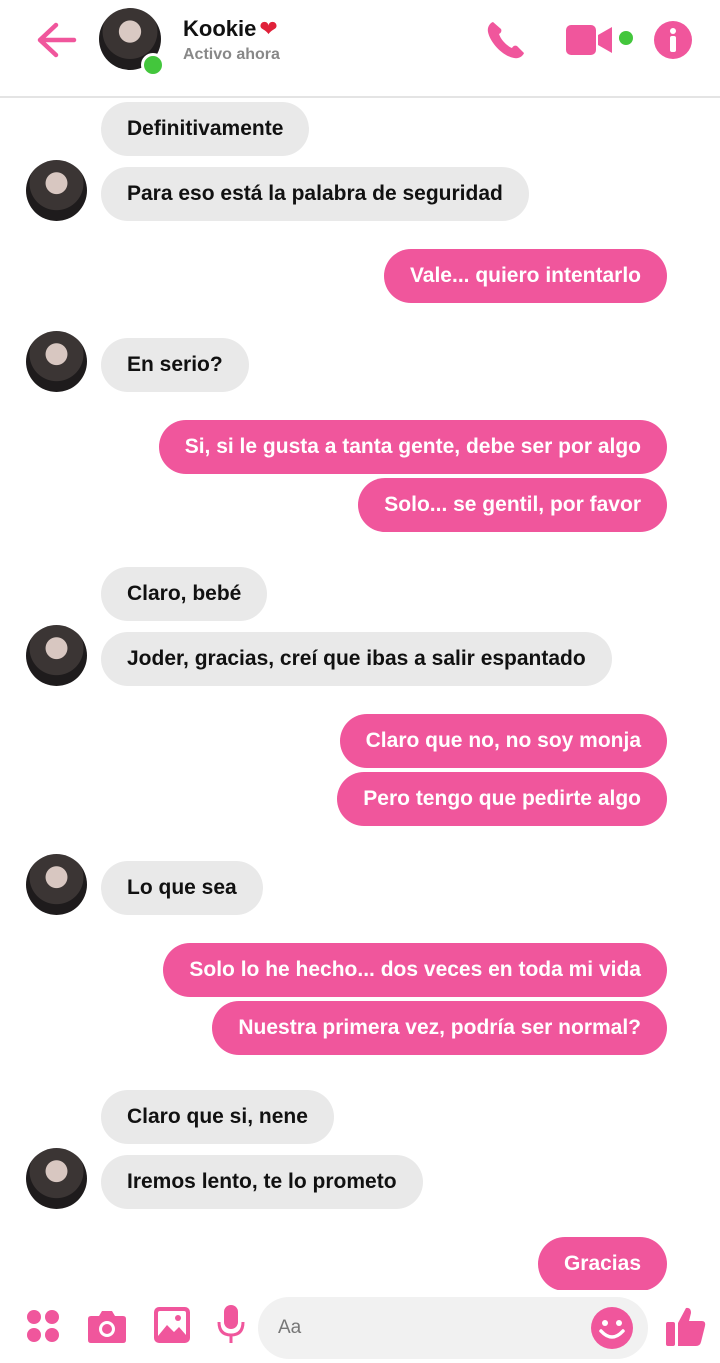 The height and width of the screenshot is (1363, 720). What do you see at coordinates (56, 40) in the screenshot?
I see `back-arrow-icon` at bounding box center [56, 40].